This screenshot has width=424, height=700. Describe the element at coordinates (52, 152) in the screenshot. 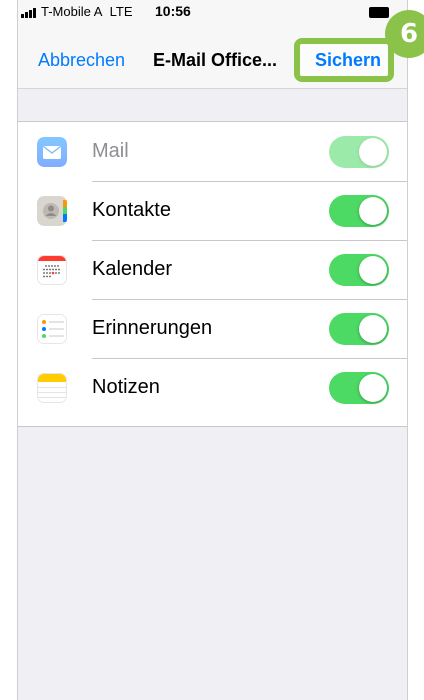

I see `mail-icon` at that location.